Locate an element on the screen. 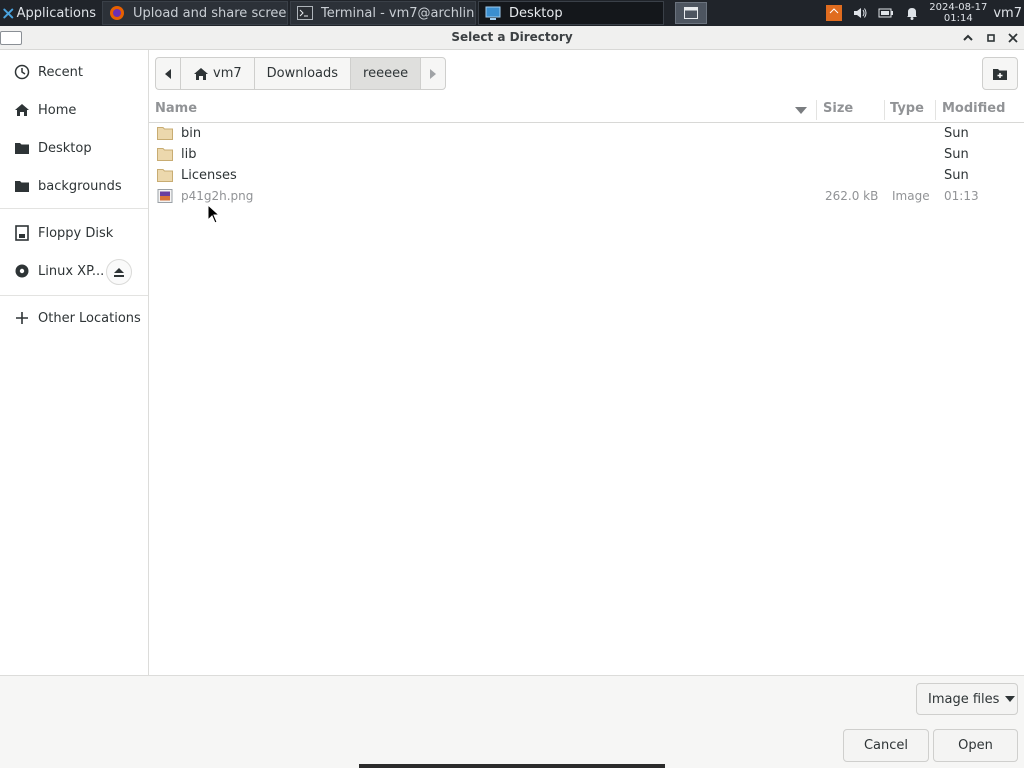 Image resolution: width=1024 pixels, height=768 pixels. file-name: p41g2h.png is located at coordinates (217, 196).